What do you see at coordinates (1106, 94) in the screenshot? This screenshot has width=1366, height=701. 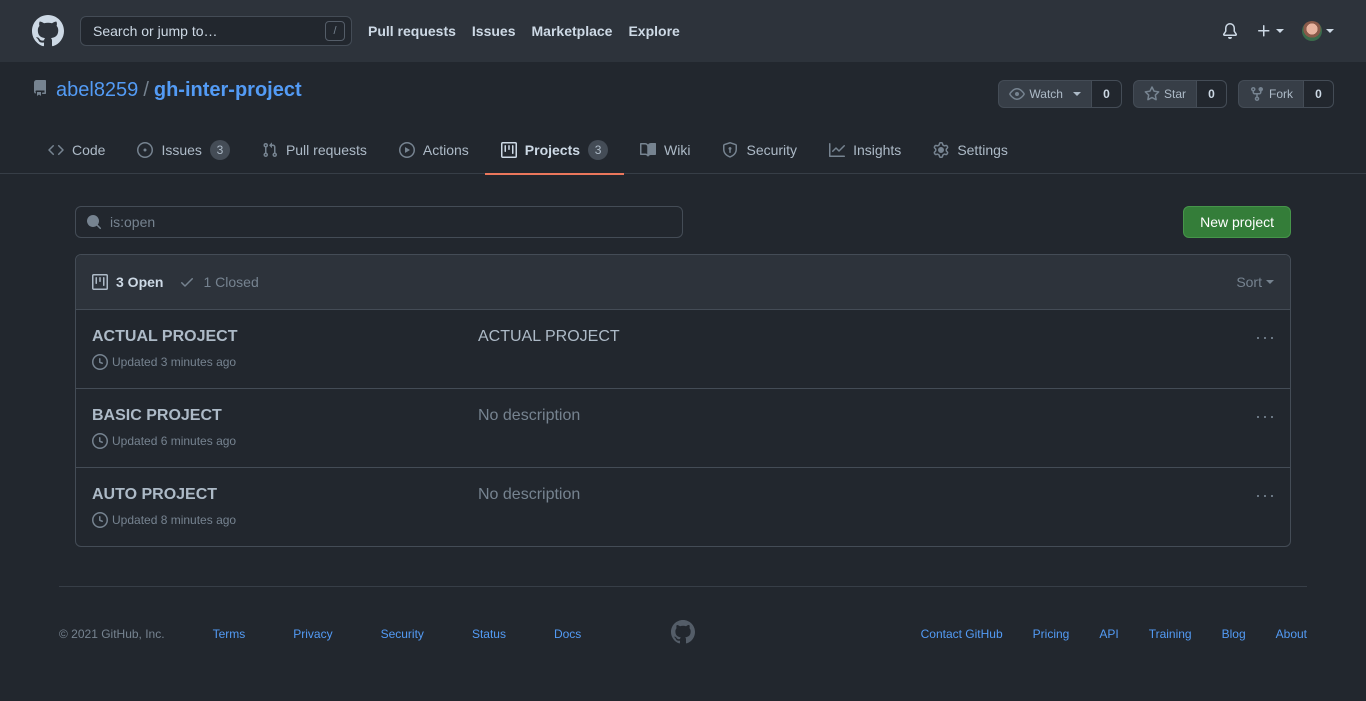 I see `watch-count: 0` at bounding box center [1106, 94].